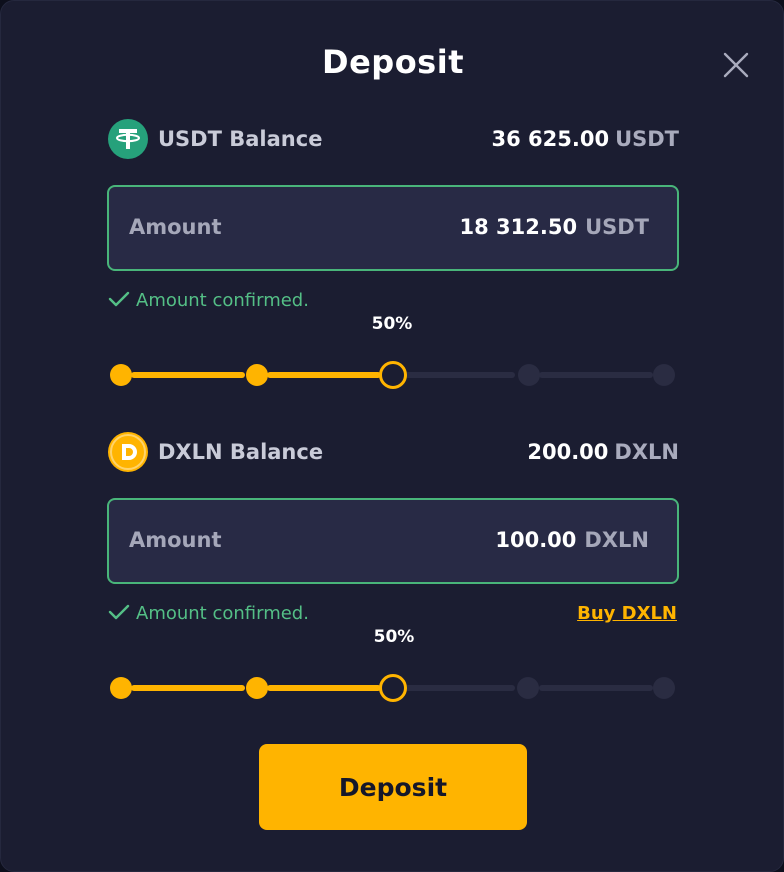  What do you see at coordinates (627, 613) in the screenshot?
I see `buy-dxln-link: Buy DXLN` at bounding box center [627, 613].